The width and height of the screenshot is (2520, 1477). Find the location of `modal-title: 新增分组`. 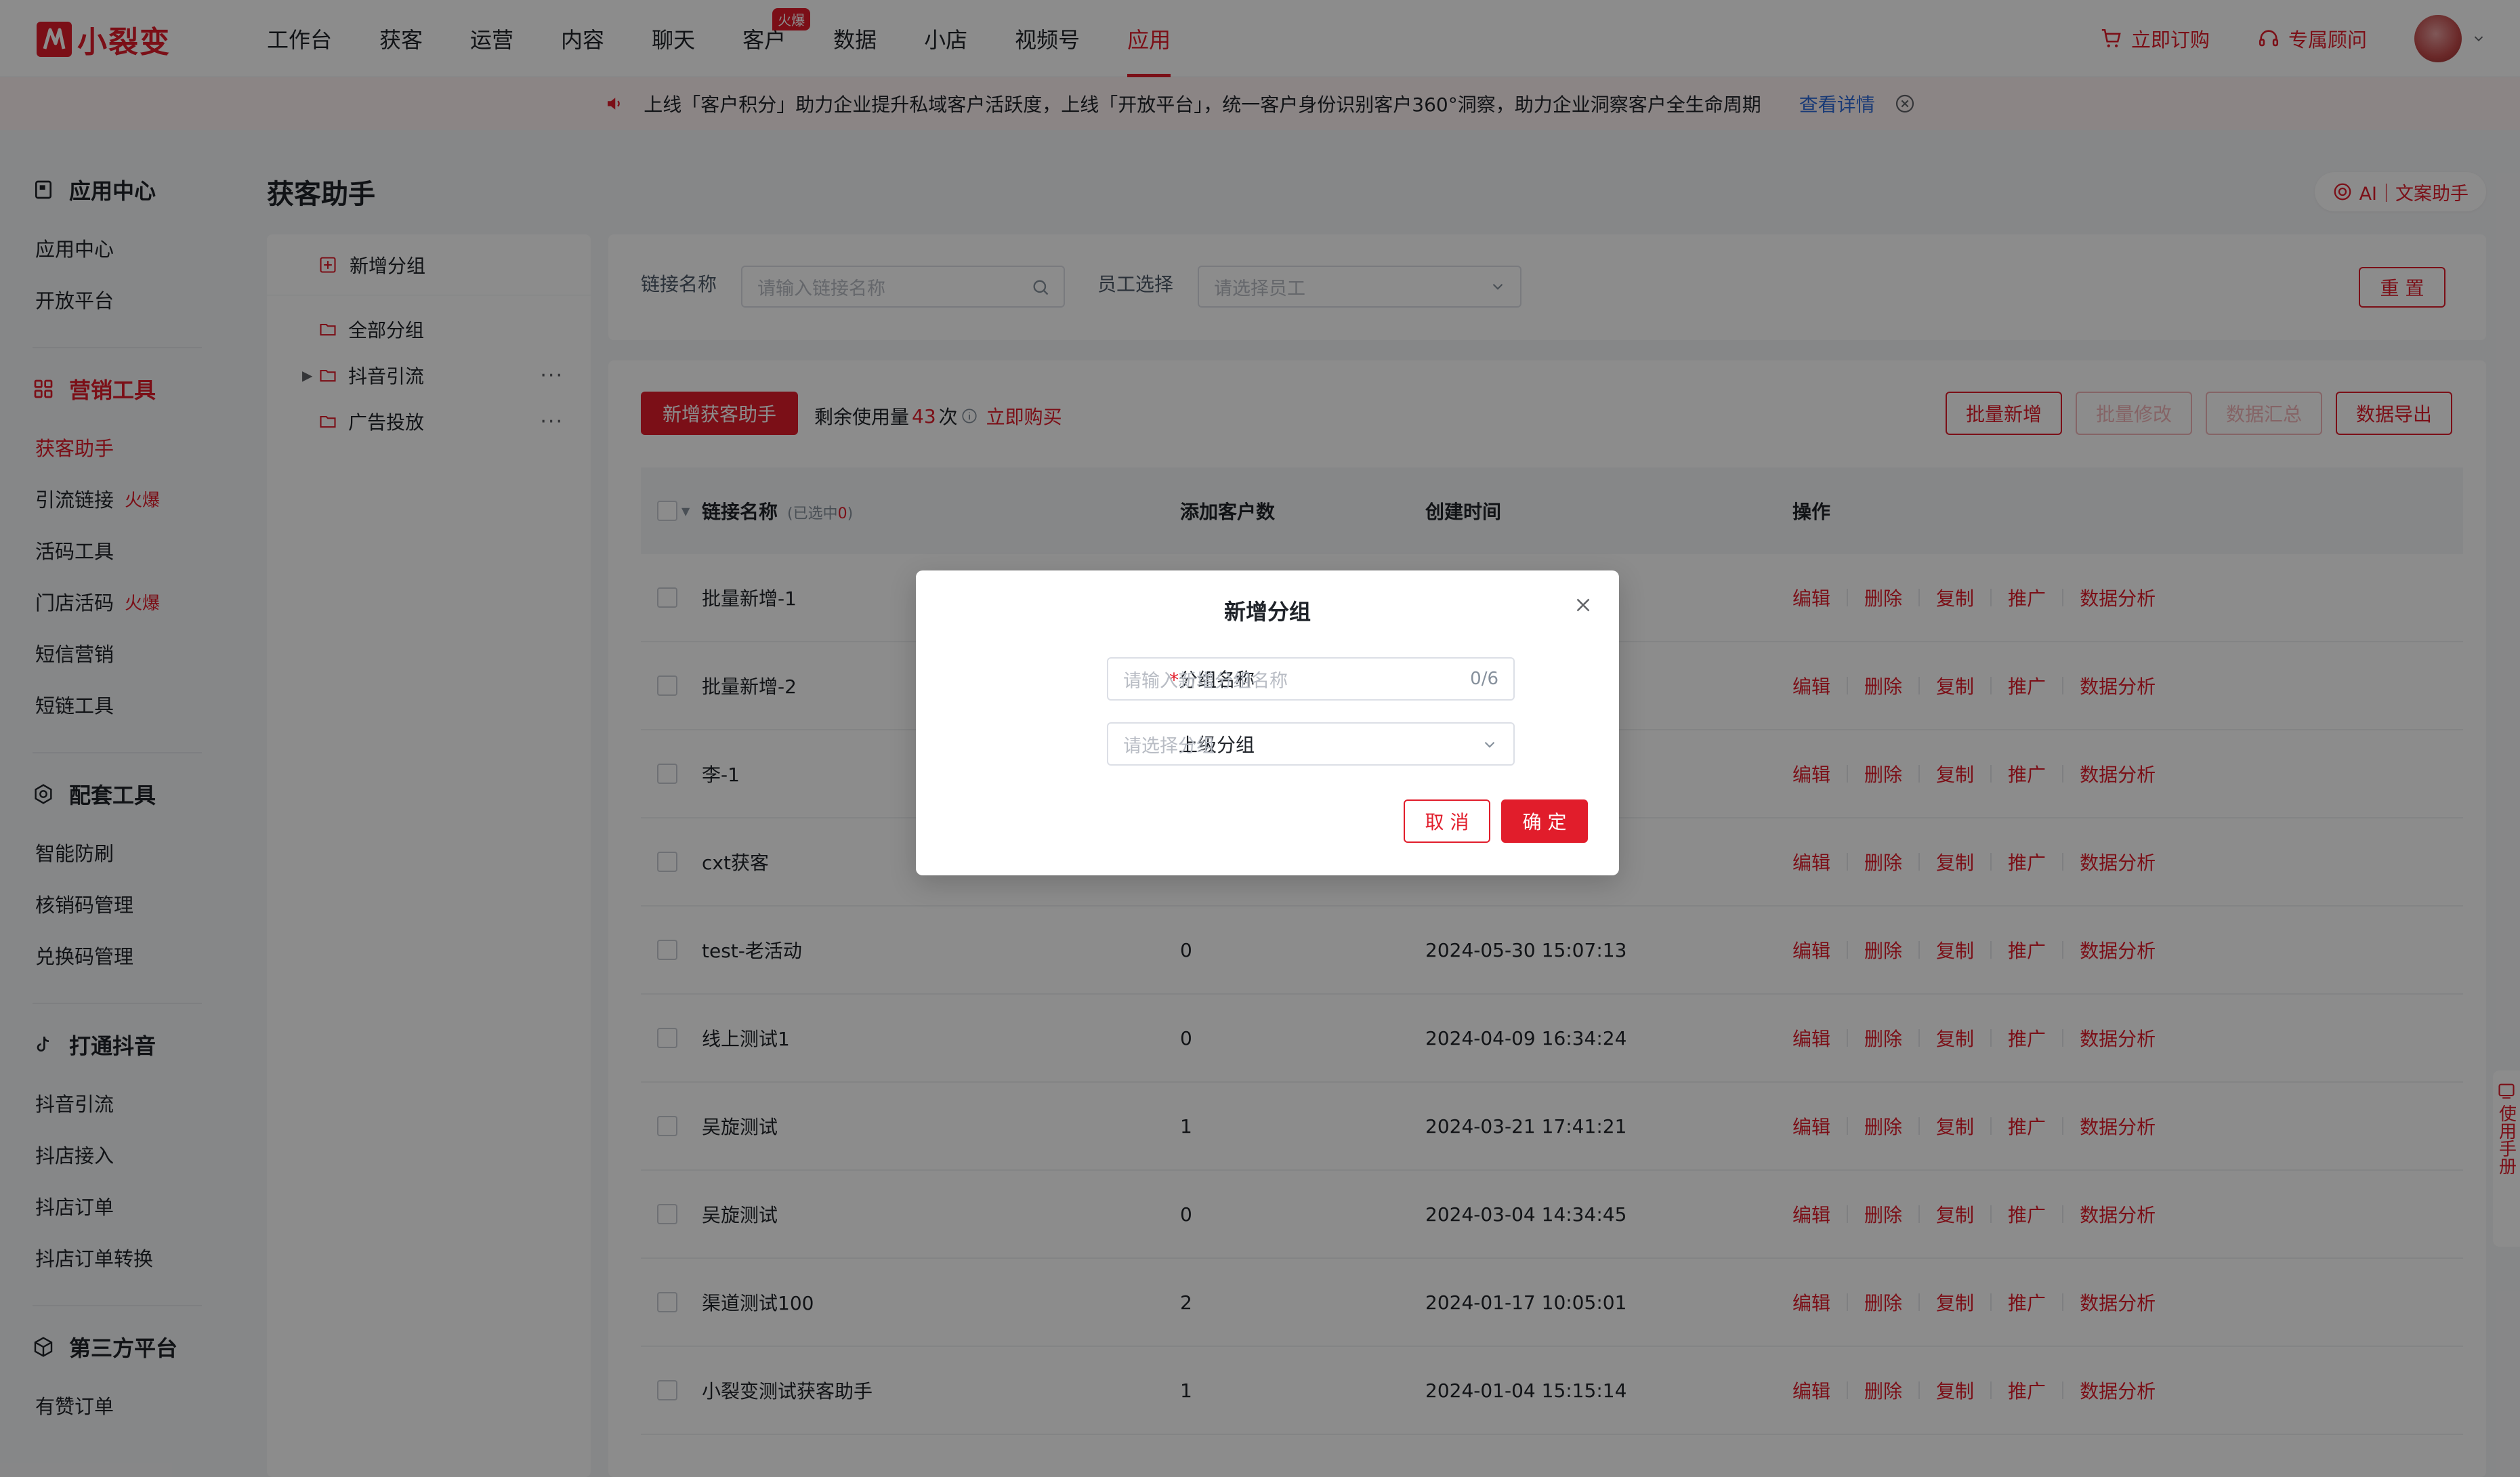

modal-title: 新增分组 is located at coordinates (1267, 612).